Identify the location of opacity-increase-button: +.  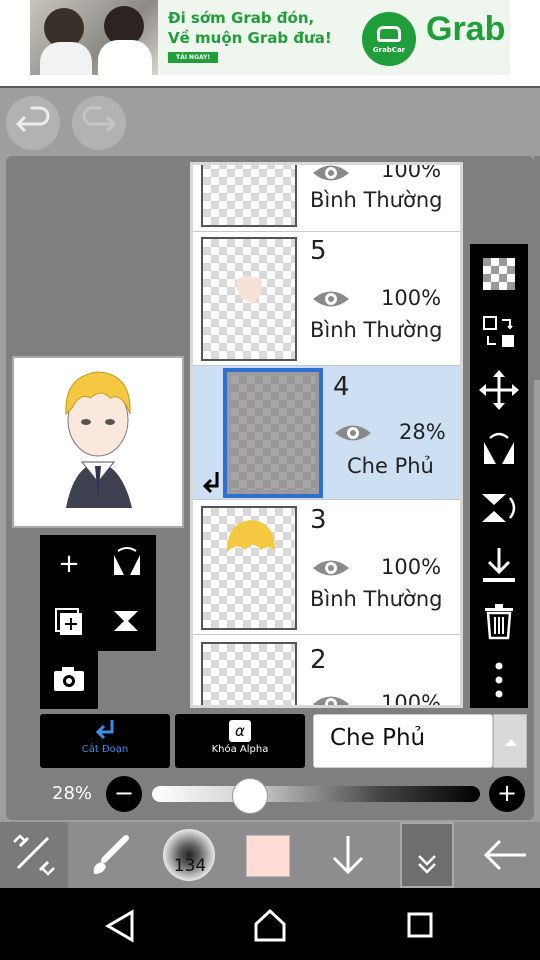
(507, 794).